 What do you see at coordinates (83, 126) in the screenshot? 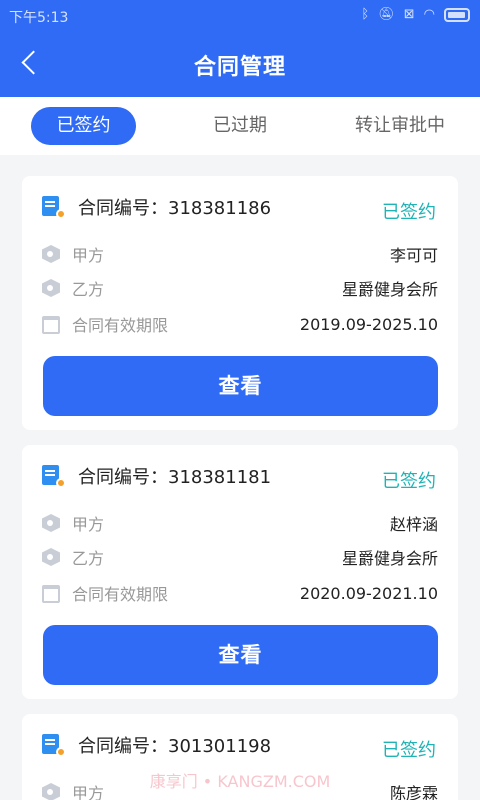
I see `tab-signed: 已签约` at bounding box center [83, 126].